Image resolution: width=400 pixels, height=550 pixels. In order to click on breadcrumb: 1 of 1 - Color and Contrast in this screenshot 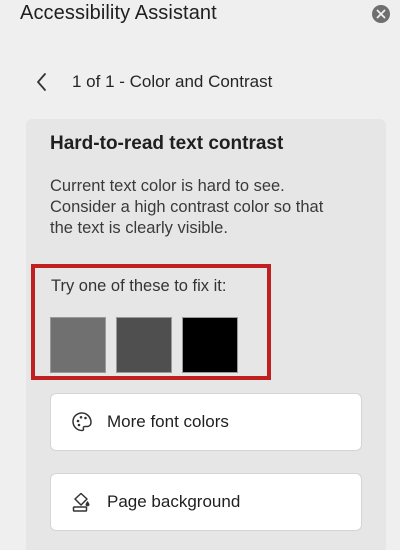, I will do `click(172, 81)`.